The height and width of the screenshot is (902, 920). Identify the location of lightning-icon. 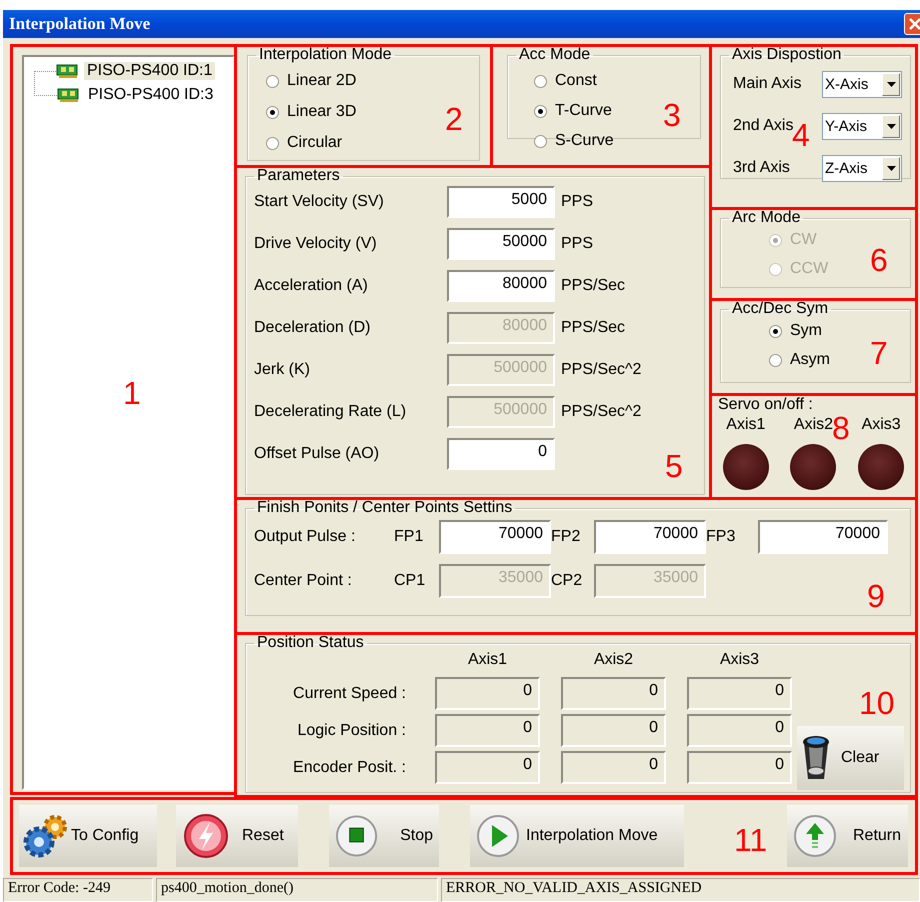
(206, 836).